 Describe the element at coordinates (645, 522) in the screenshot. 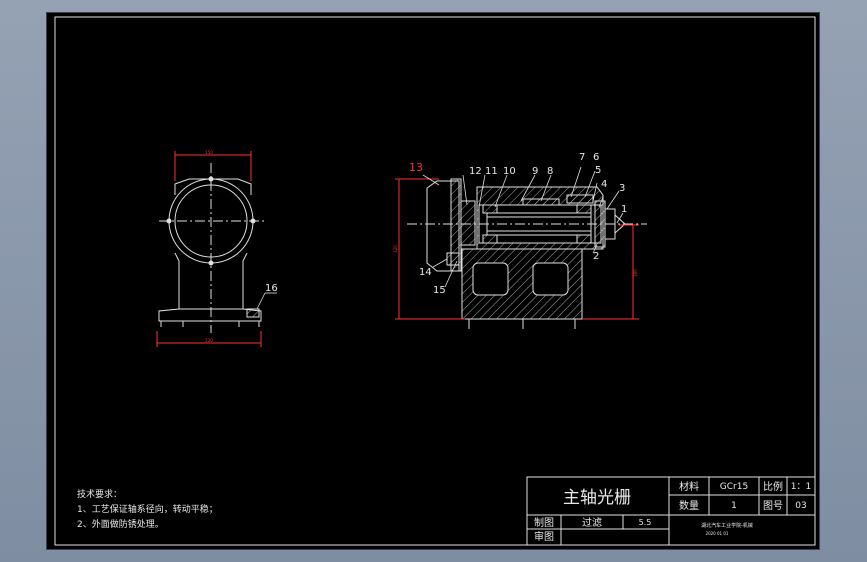

I see `drawn-date: 5.5` at that location.